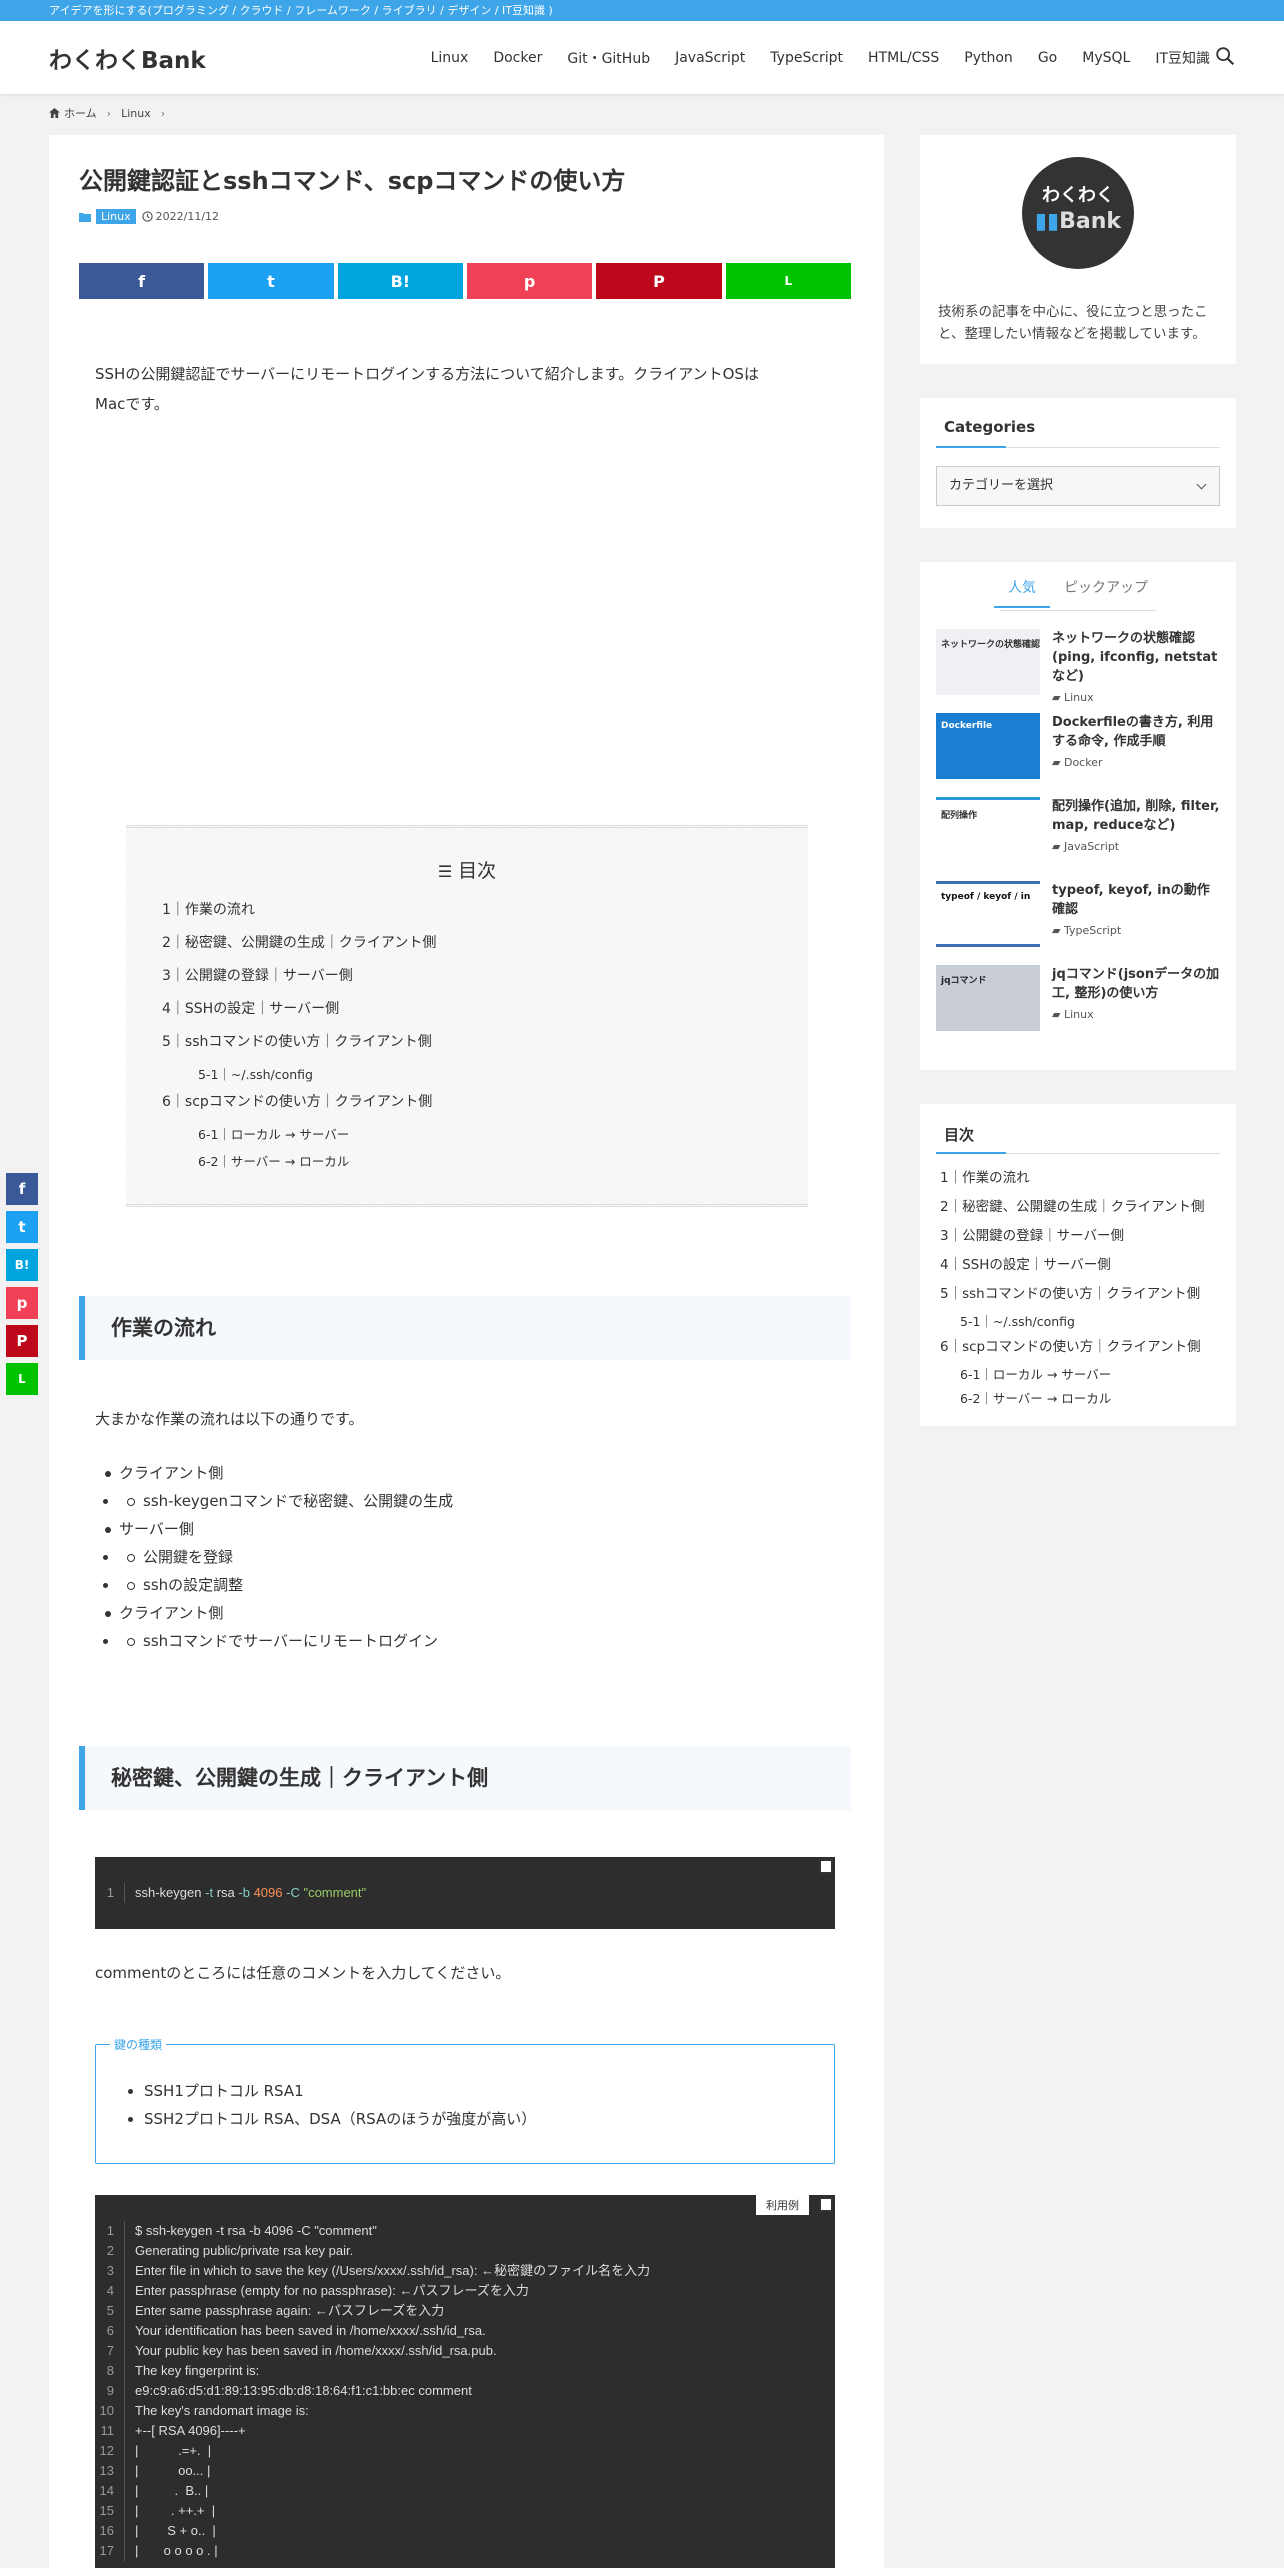 This screenshot has height=2568, width=1284. What do you see at coordinates (1136, 697) in the screenshot?
I see `post-category: ▰ Linux` at bounding box center [1136, 697].